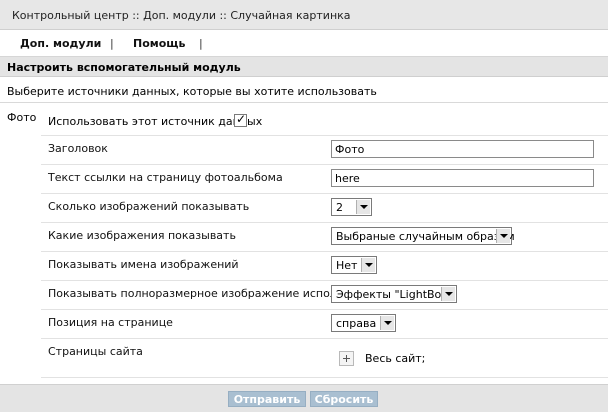  What do you see at coordinates (324, 323) in the screenshot?
I see `field-row-position: Позиция на странице справа` at bounding box center [324, 323].